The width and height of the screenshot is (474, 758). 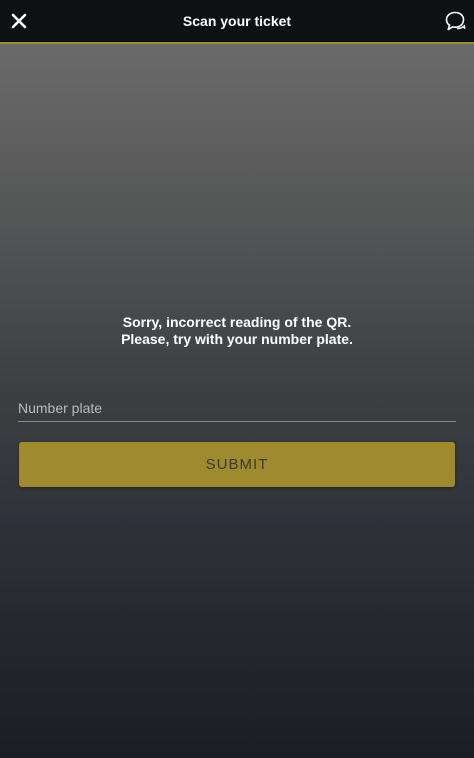 I want to click on page-title: Scan your ticket, so click(x=237, y=21).